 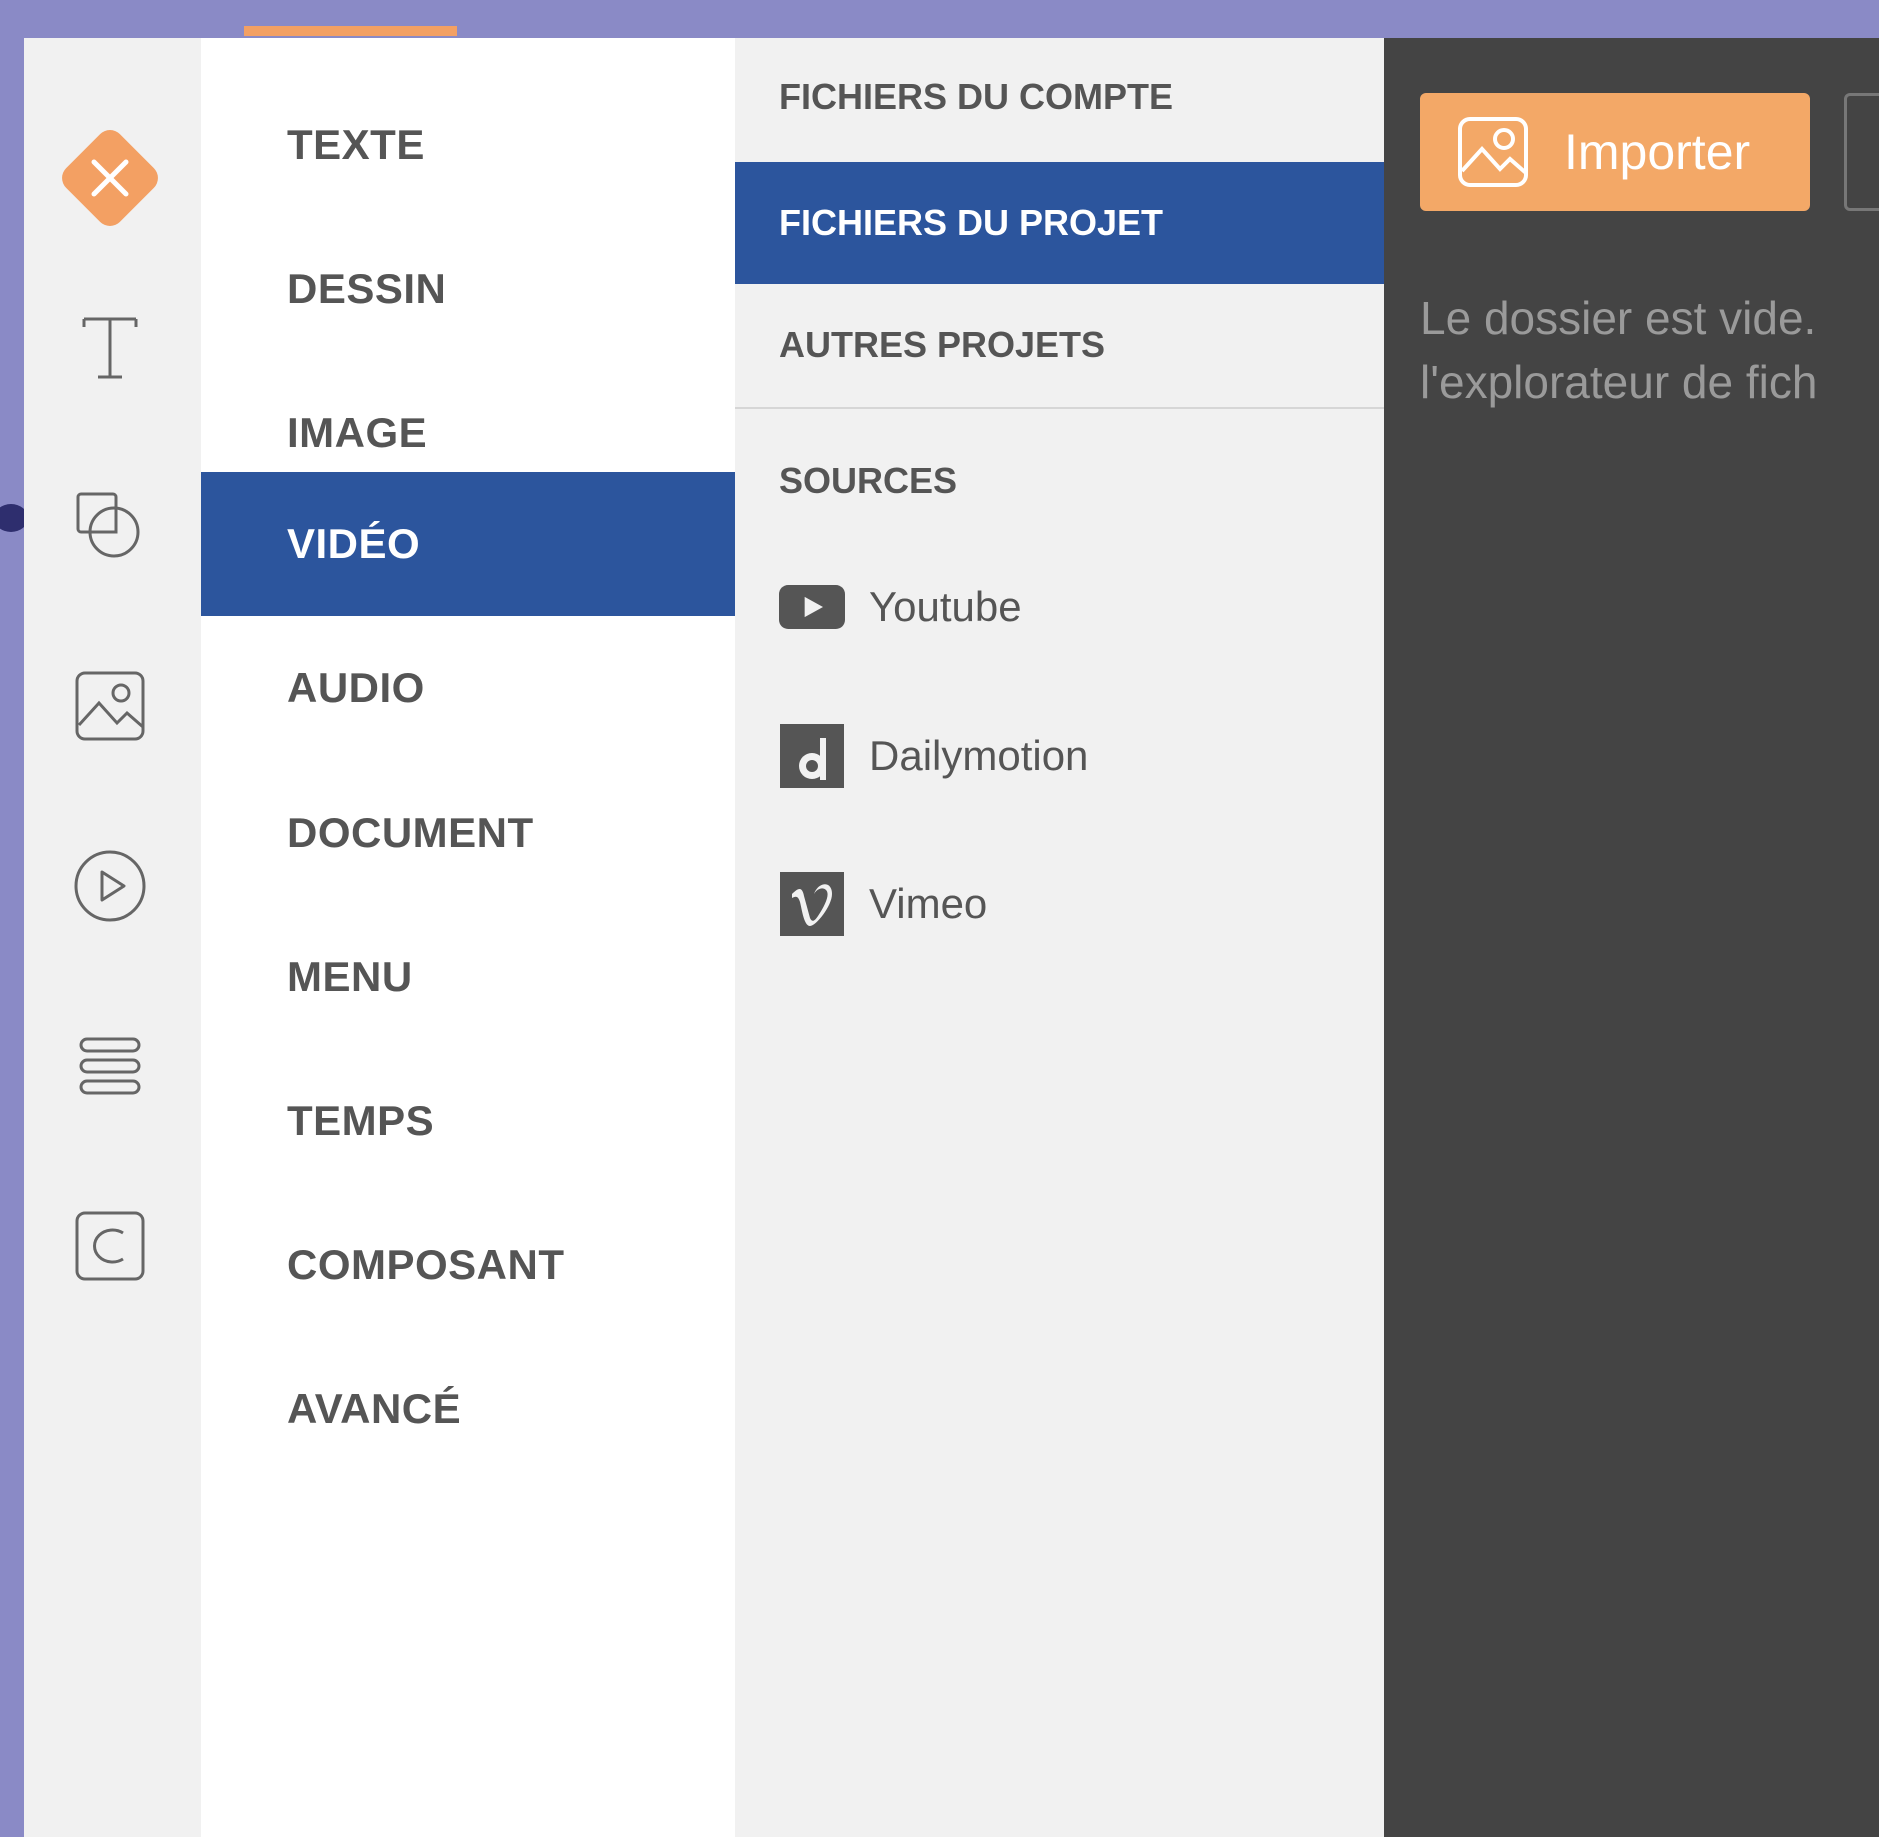 I want to click on import-button: Importer, so click(x=1615, y=152).